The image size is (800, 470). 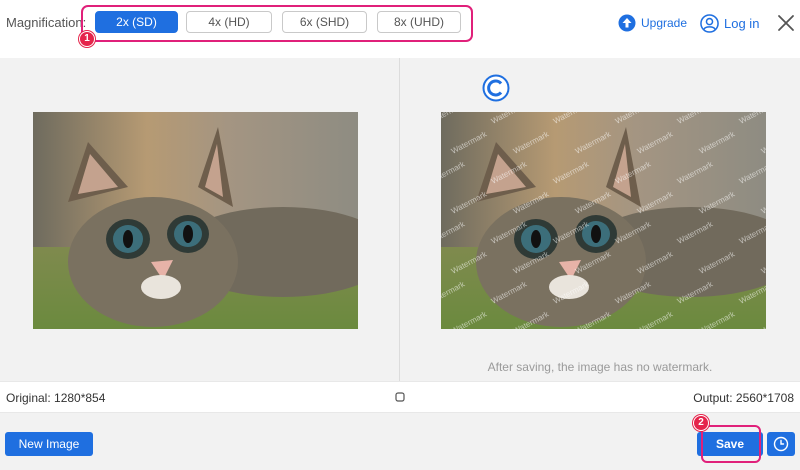 What do you see at coordinates (49, 444) in the screenshot?
I see `new-image-button: New Image` at bounding box center [49, 444].